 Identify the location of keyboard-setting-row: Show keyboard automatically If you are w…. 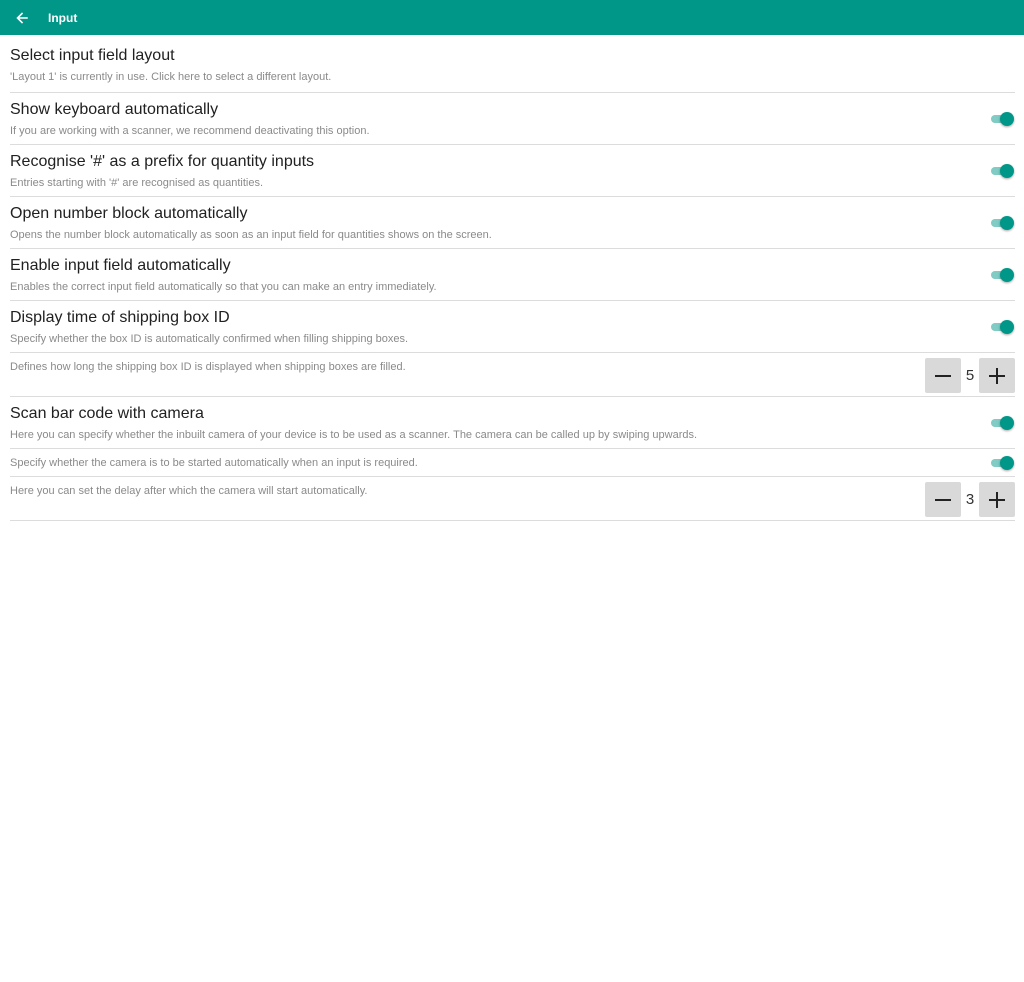
(512, 119).